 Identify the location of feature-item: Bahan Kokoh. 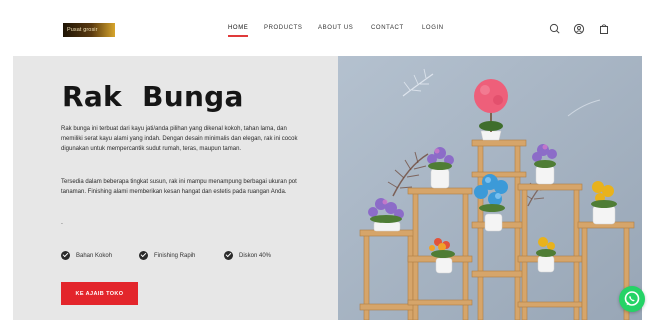
(87, 254).